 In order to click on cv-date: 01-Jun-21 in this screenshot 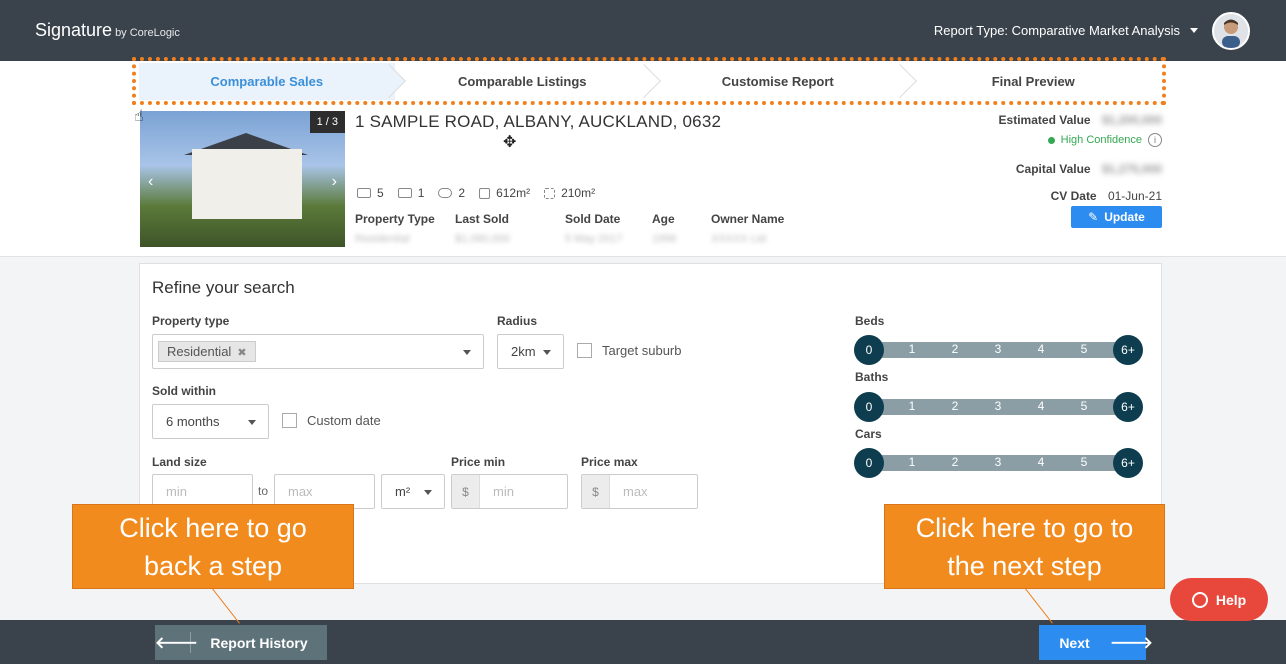, I will do `click(1134, 196)`.